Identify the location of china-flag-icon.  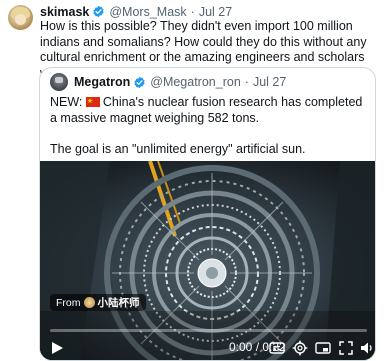
(92, 102).